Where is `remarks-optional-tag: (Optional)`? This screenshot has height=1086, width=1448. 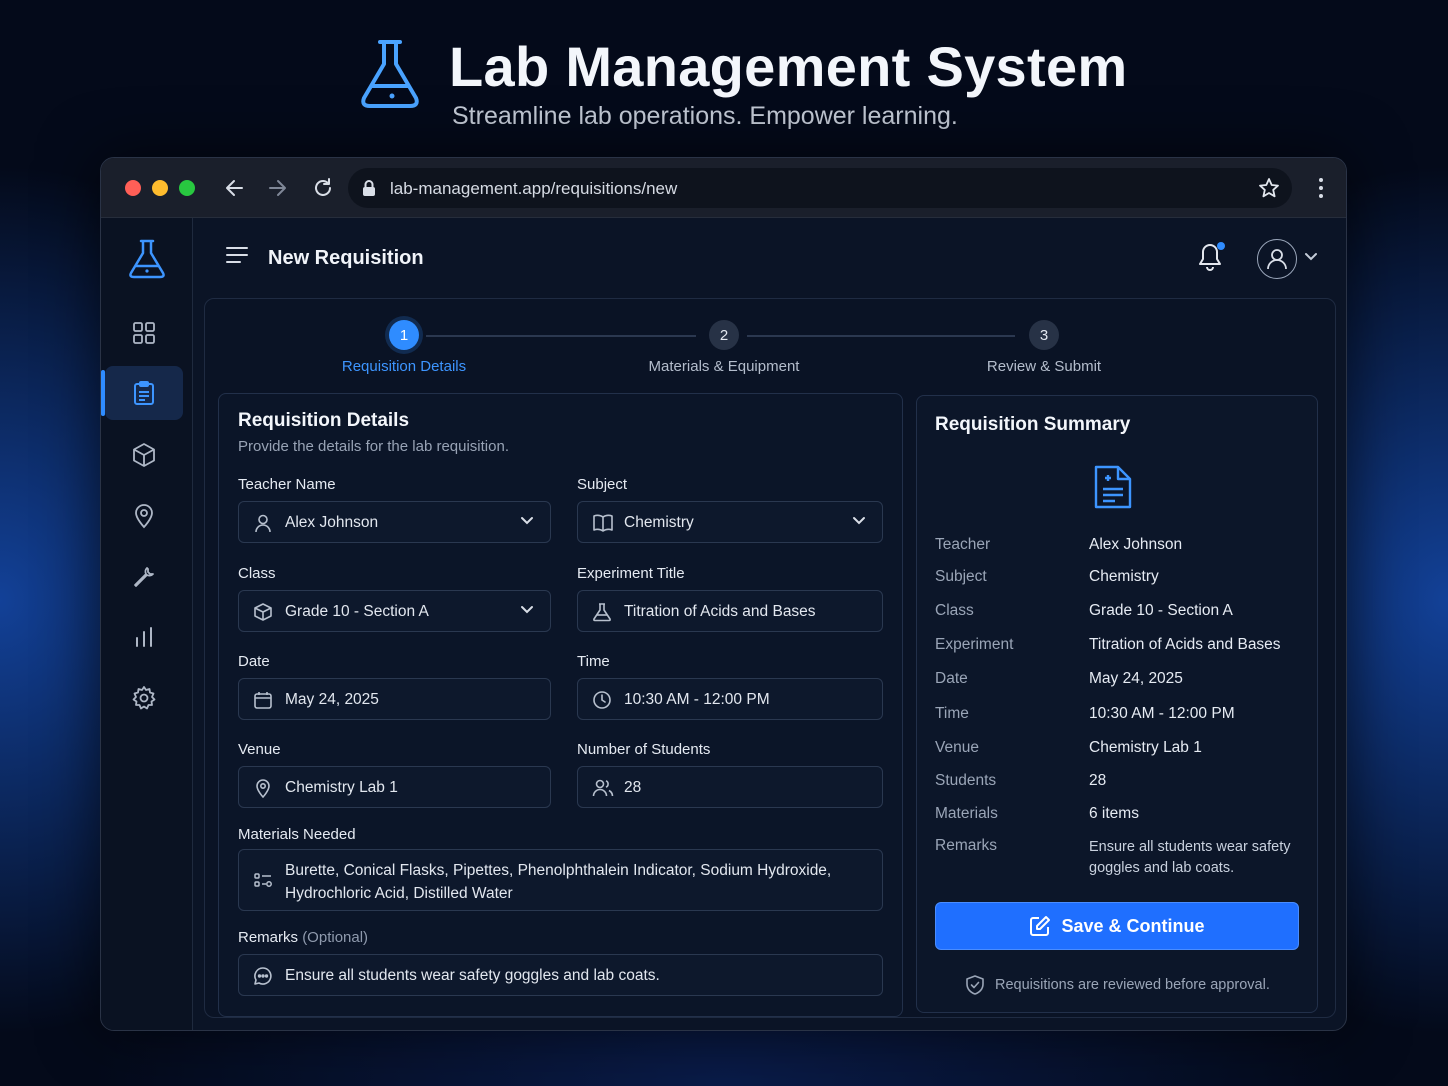 remarks-optional-tag: (Optional) is located at coordinates (335, 937).